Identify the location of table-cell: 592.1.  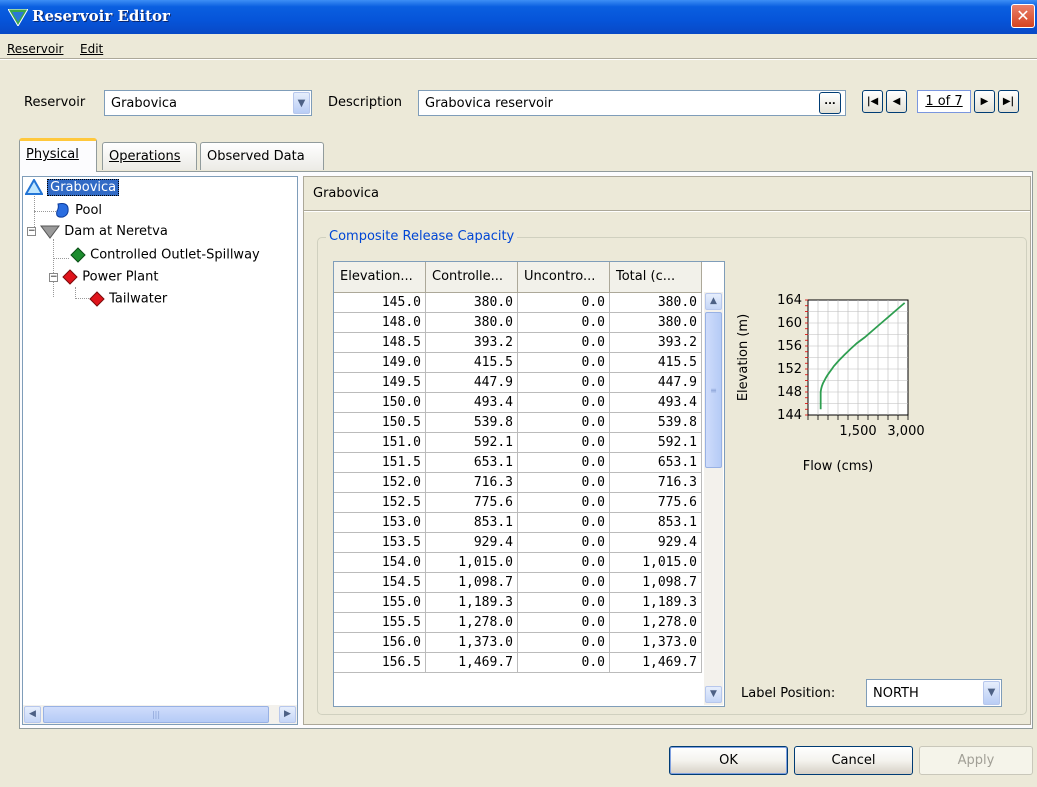
(472, 443).